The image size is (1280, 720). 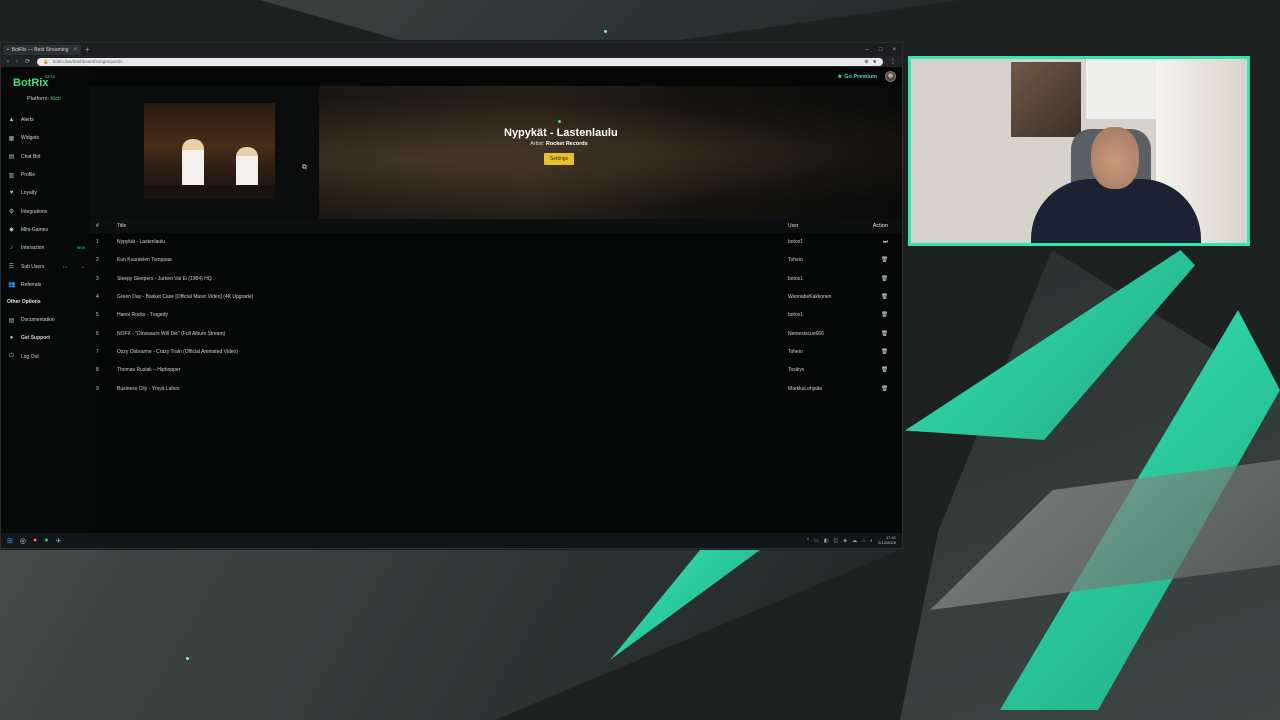 What do you see at coordinates (209, 151) in the screenshot?
I see `video-frame` at bounding box center [209, 151].